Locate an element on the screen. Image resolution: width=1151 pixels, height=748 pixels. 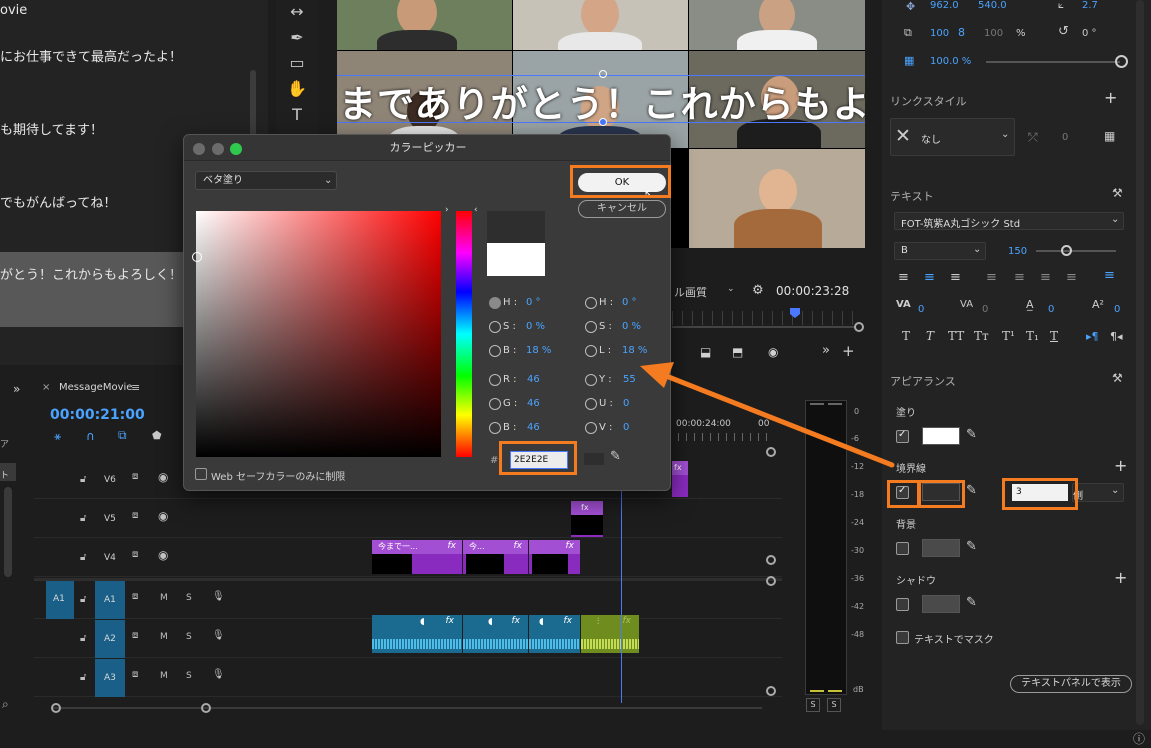
original-color-swatch is located at coordinates (516, 259).